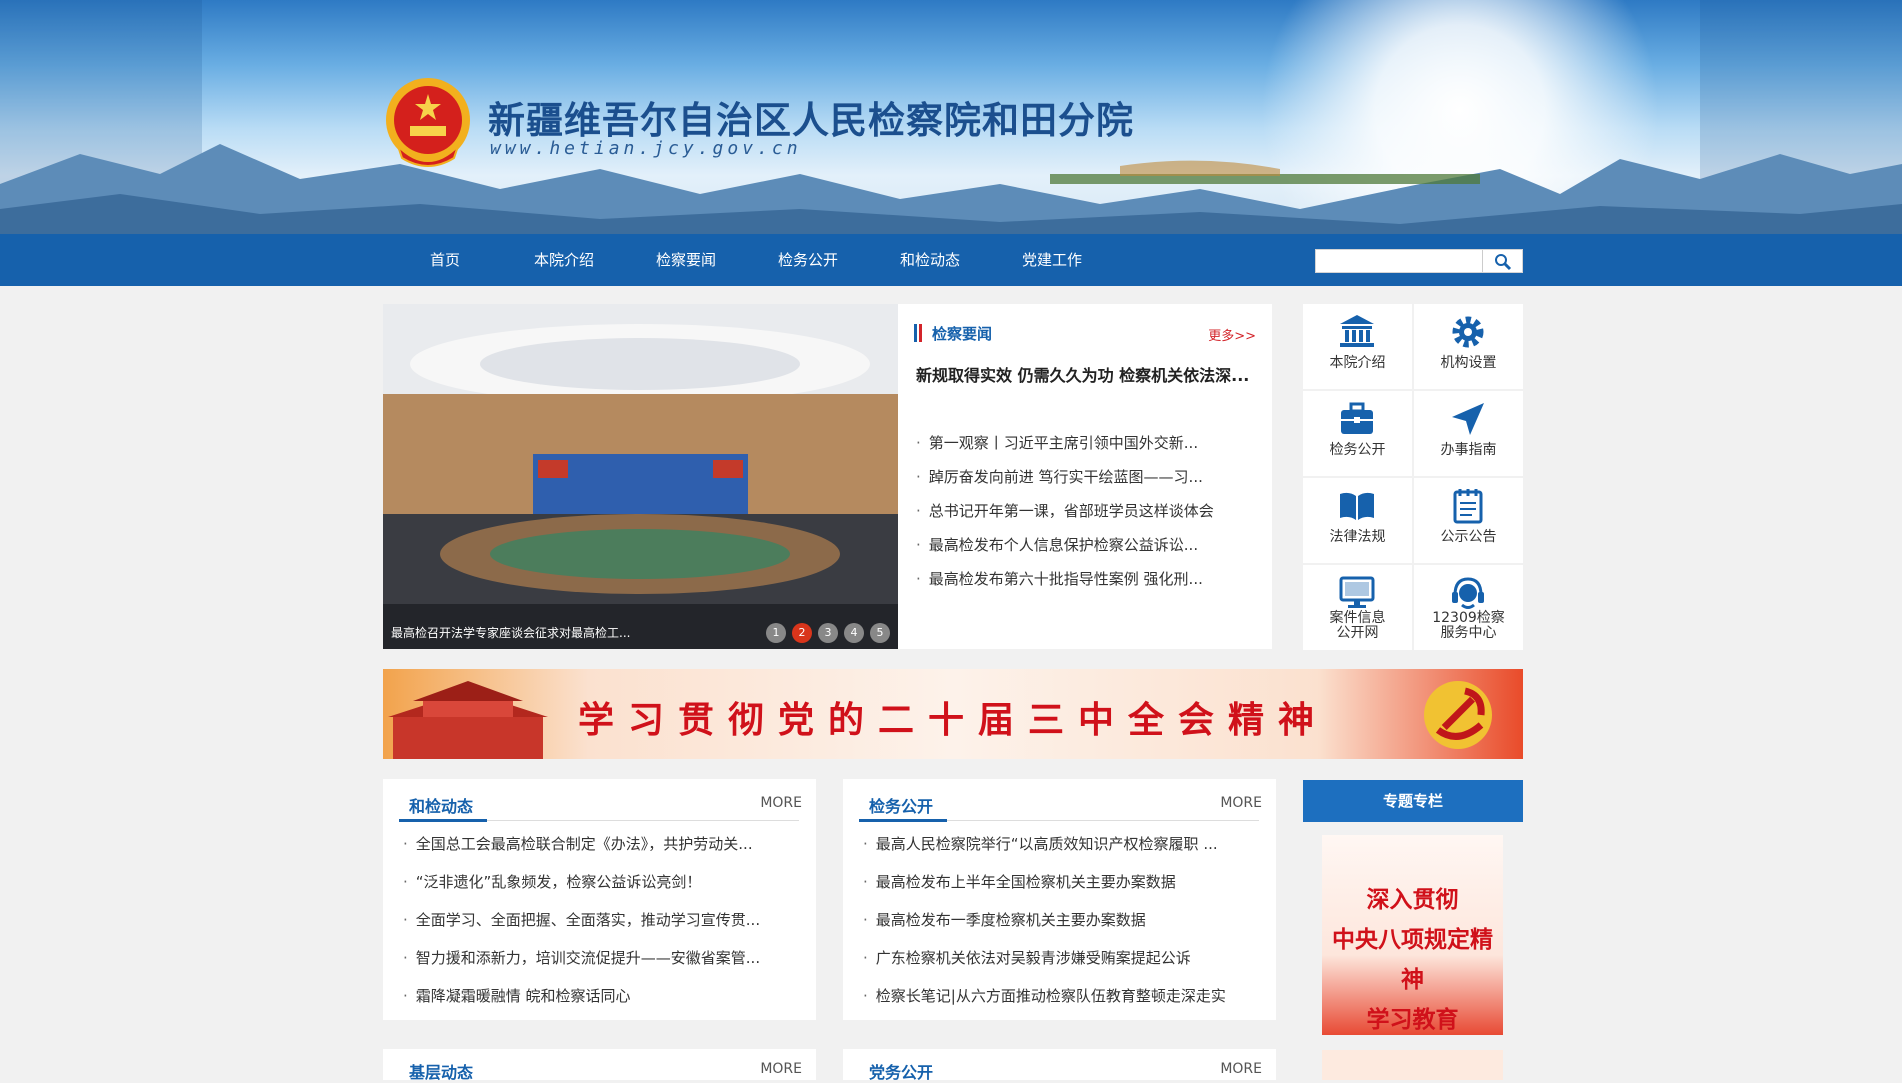 The image size is (1902, 1083). What do you see at coordinates (802, 633) in the screenshot?
I see `slider-dot: 2` at bounding box center [802, 633].